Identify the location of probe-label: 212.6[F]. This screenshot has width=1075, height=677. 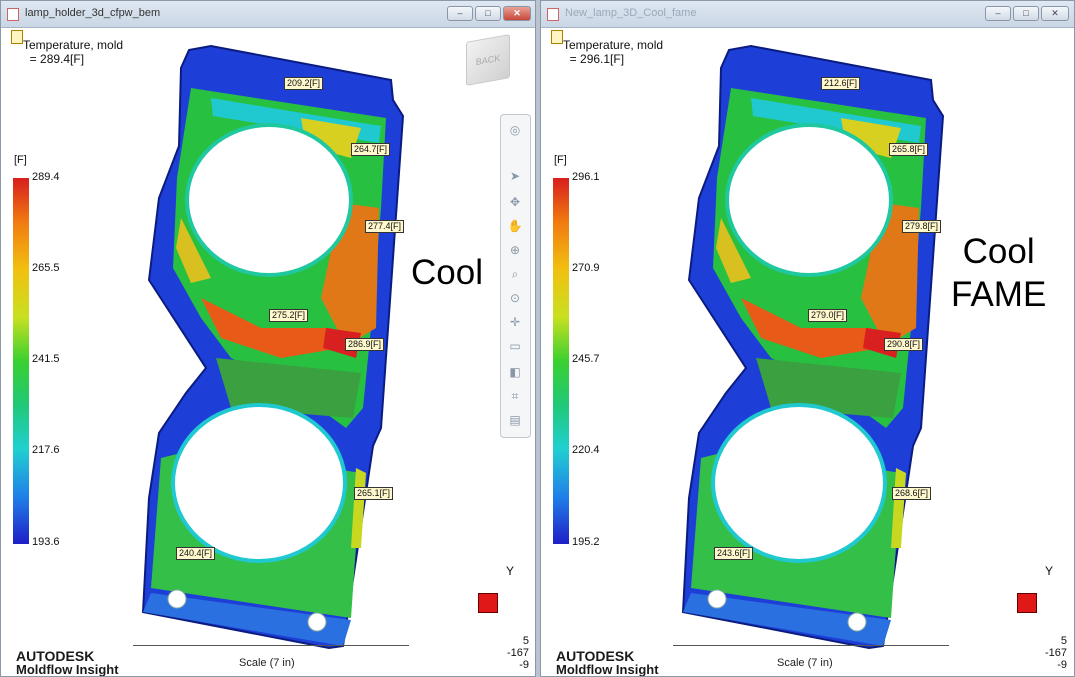
(841, 83).